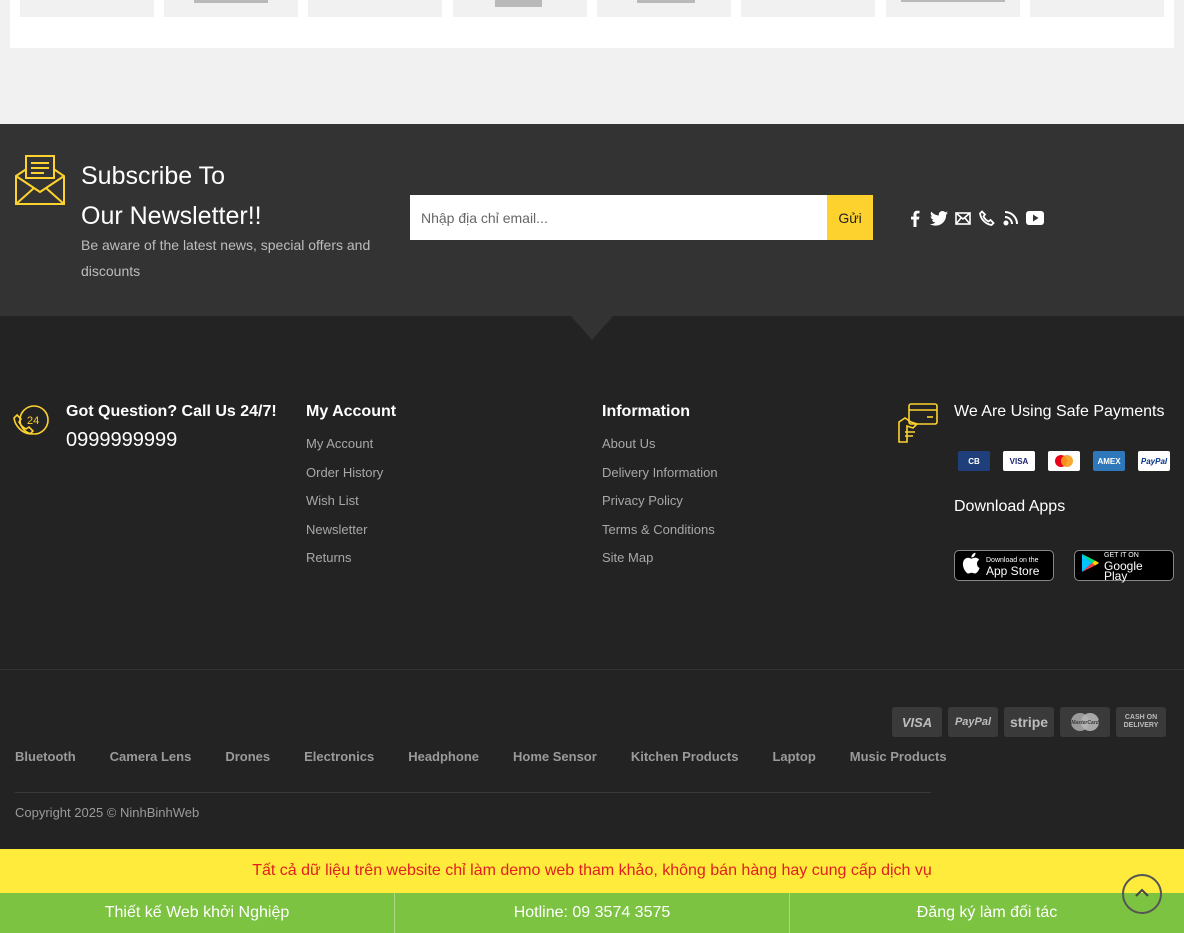 The image size is (1184, 933). Describe the element at coordinates (171, 411) in the screenshot. I see `contact-title: Got Question? Call Us 24/7!` at that location.